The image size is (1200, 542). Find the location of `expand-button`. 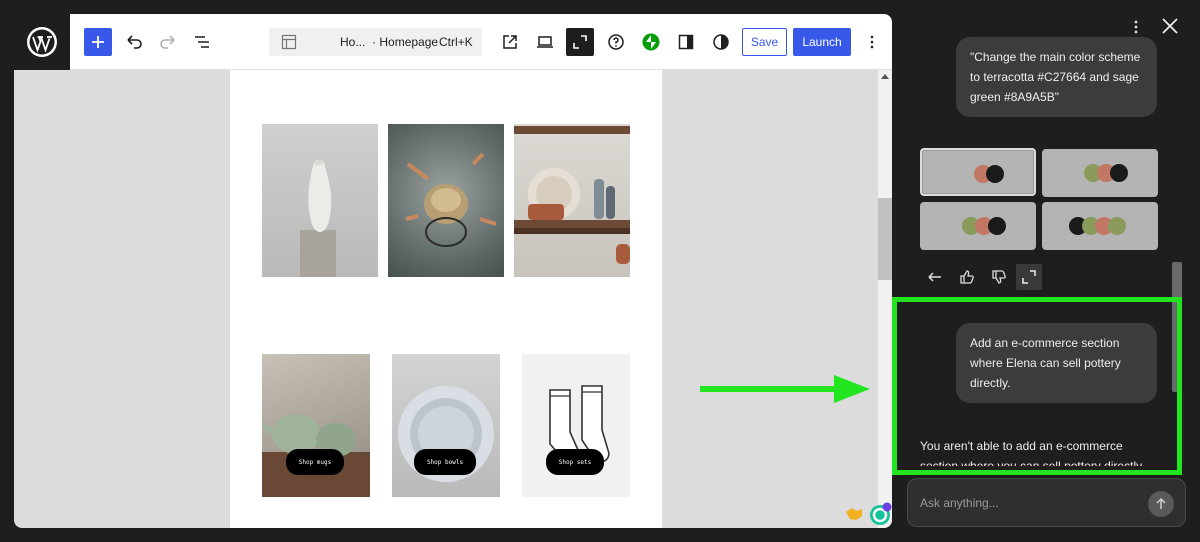

expand-button is located at coordinates (1029, 277).